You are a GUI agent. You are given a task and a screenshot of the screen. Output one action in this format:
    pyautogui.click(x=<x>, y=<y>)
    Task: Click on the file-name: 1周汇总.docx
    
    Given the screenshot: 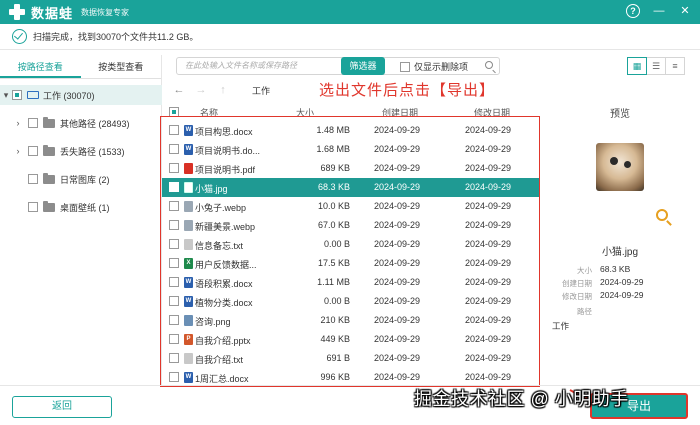 What is the action you would take?
    pyautogui.click(x=222, y=379)
    